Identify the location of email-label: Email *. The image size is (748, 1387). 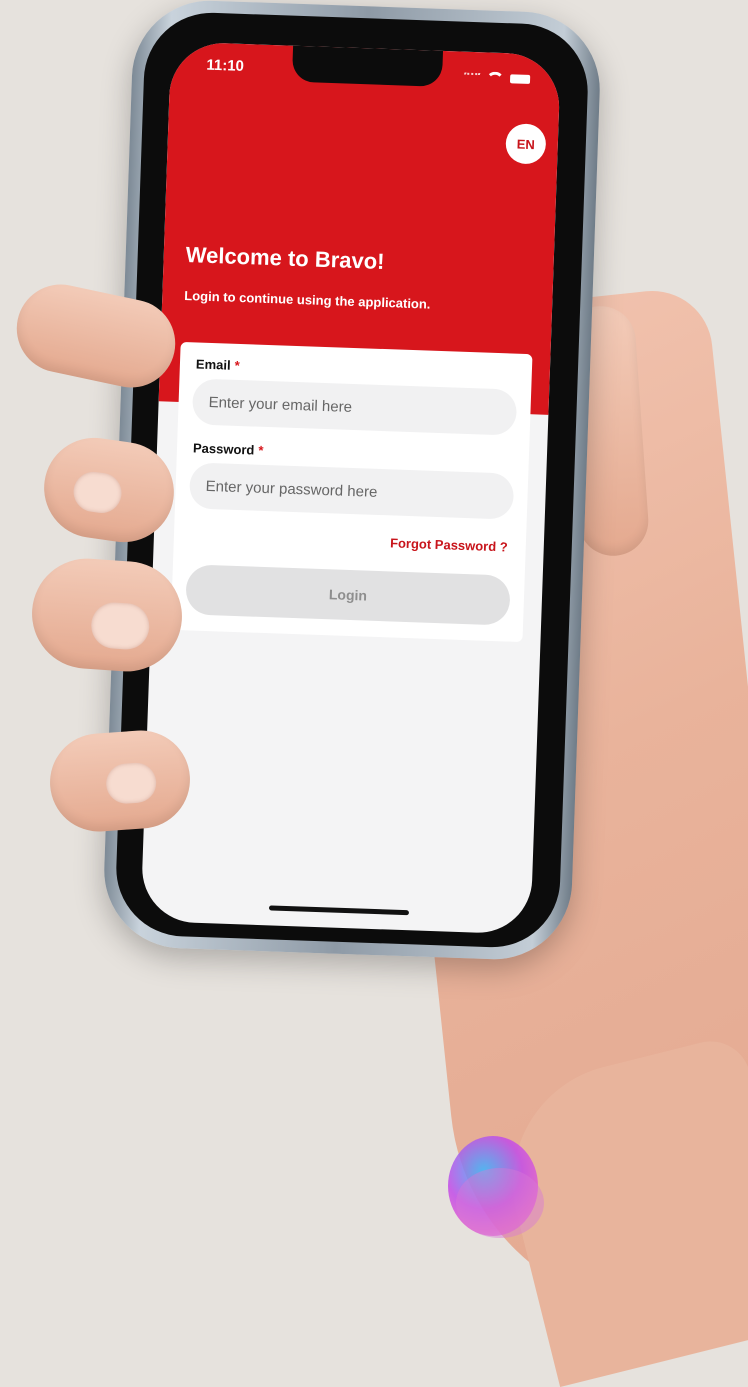
(218, 364).